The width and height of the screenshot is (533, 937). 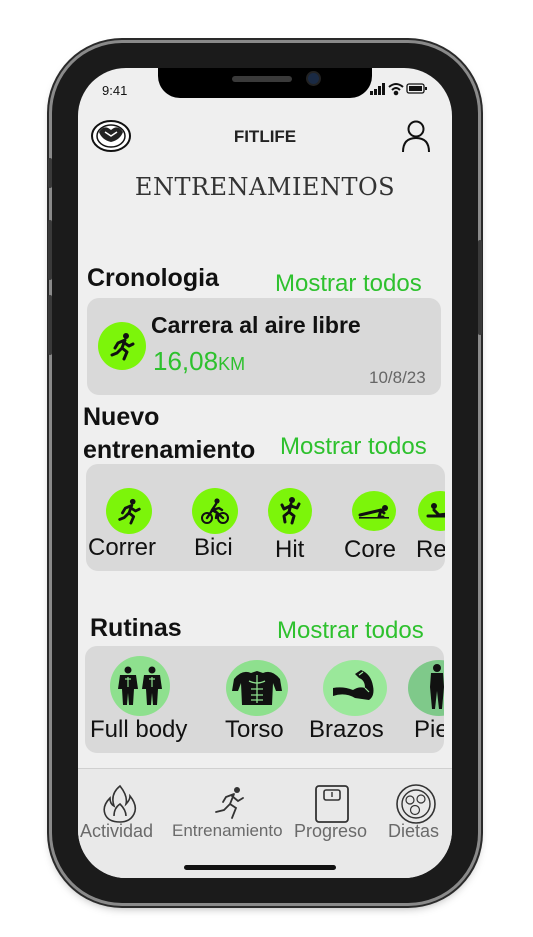 What do you see at coordinates (430, 550) in the screenshot?
I see `workout-type-label: Re` at bounding box center [430, 550].